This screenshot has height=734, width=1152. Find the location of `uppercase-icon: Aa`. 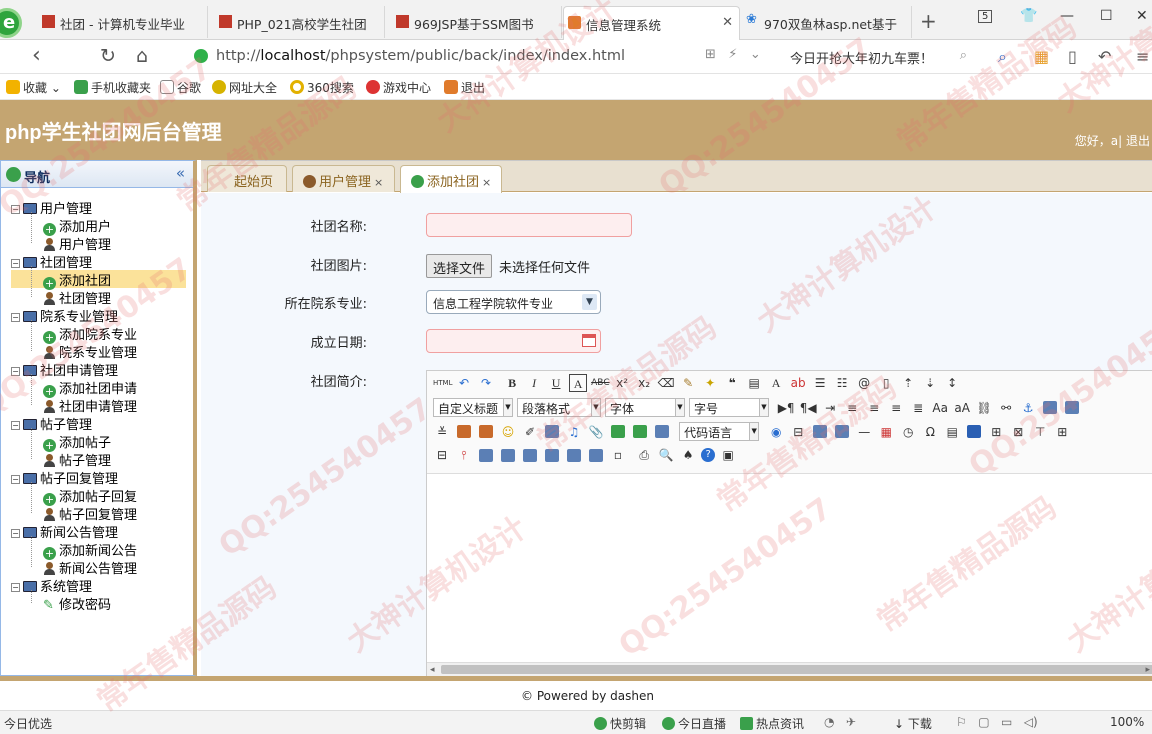

uppercase-icon: Aa is located at coordinates (940, 408).